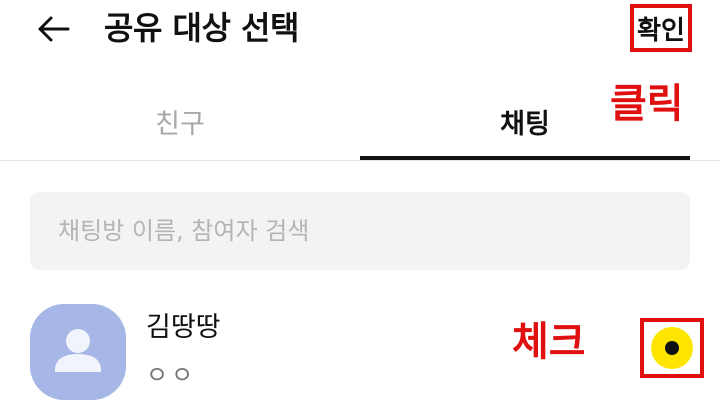 This screenshot has width=720, height=402. I want to click on search-input, so click(358, 231).